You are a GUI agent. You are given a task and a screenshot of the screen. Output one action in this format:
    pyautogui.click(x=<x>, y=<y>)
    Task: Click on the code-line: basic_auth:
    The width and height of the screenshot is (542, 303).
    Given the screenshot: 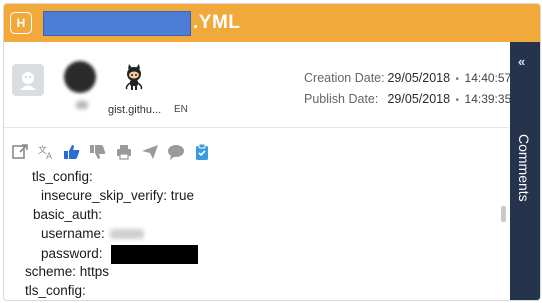 What is the action you would take?
    pyautogui.click(x=68, y=214)
    